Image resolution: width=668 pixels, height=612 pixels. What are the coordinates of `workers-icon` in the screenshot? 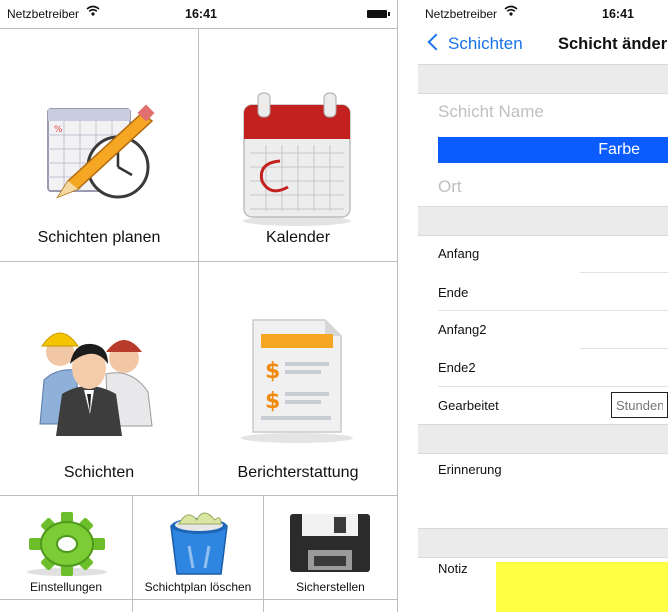 It's located at (96, 384).